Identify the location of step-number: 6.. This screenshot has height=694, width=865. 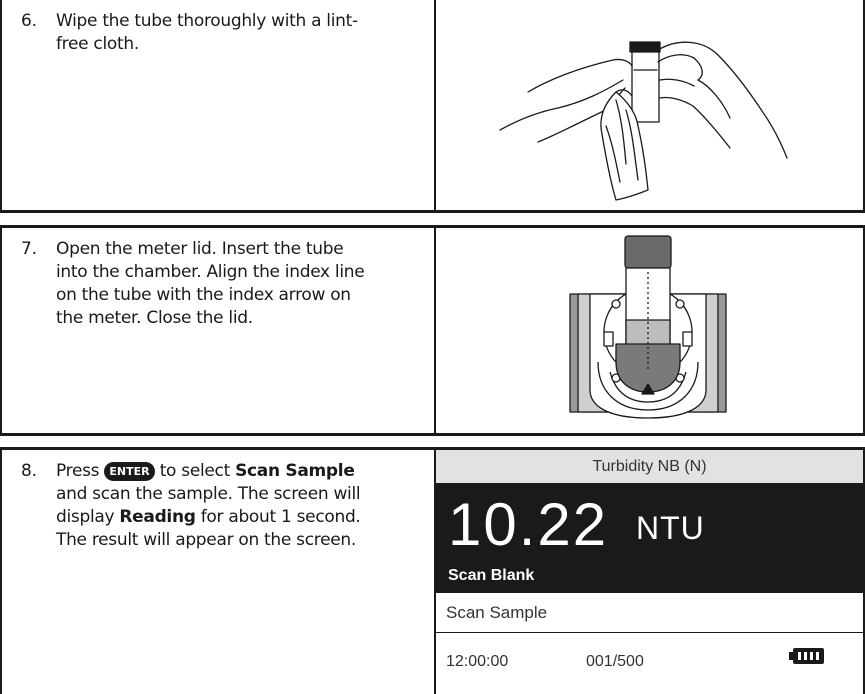
(29, 21).